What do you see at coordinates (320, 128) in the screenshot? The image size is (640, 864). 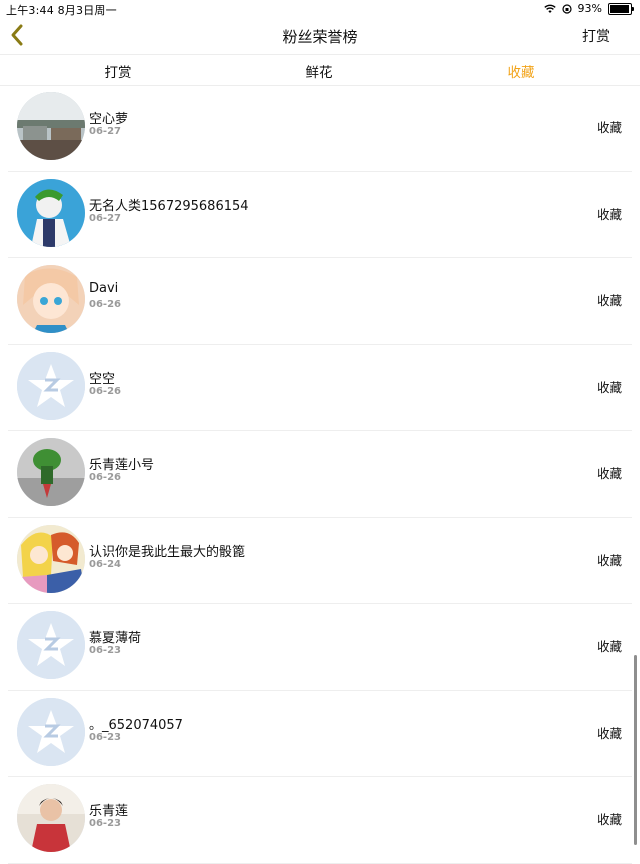 I see `list-item: 空心萝 06-27 收藏` at bounding box center [320, 128].